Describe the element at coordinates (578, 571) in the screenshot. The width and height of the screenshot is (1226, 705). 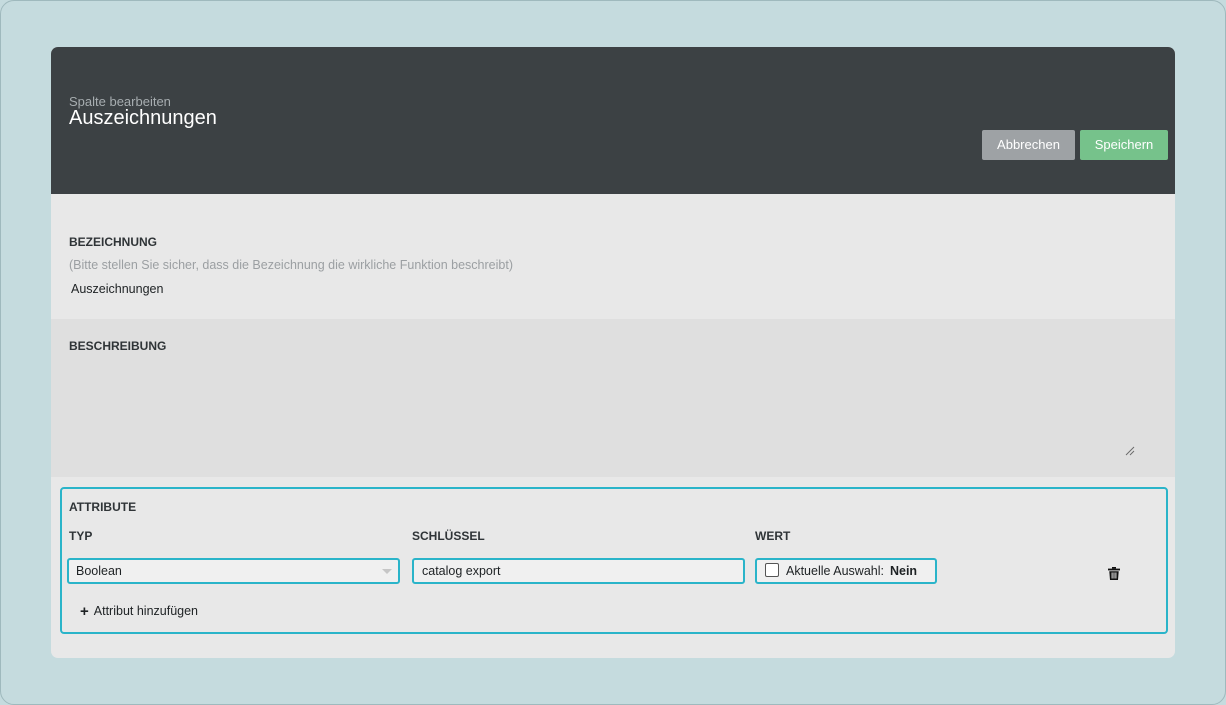
I see `key-input: catalog export` at that location.